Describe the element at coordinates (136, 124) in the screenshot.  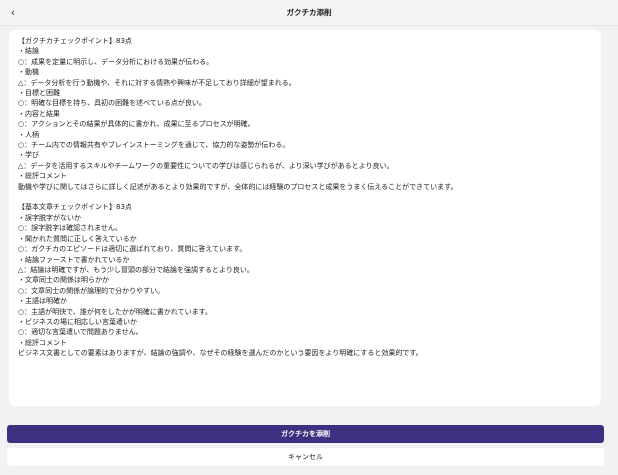
I see `section-1-line: ○：アクションとその結果が具体的に書かれ、成果に至るプロセスが明確。` at that location.